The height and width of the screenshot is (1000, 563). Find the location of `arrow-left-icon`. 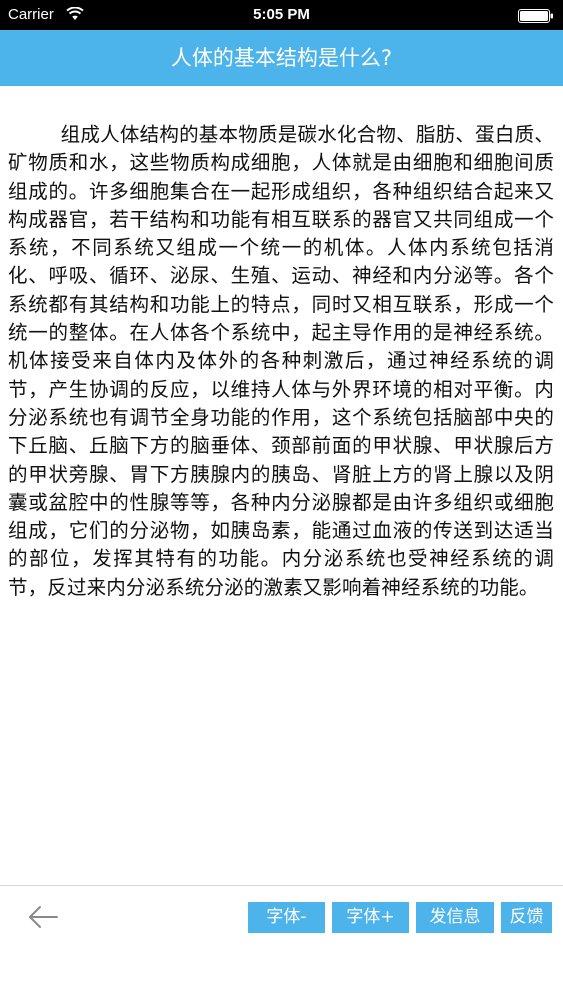

arrow-left-icon is located at coordinates (43, 917).